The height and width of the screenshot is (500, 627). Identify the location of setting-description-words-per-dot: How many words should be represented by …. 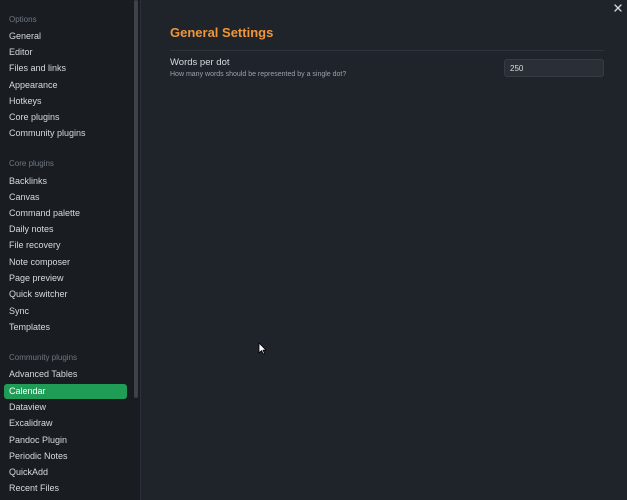
(258, 75).